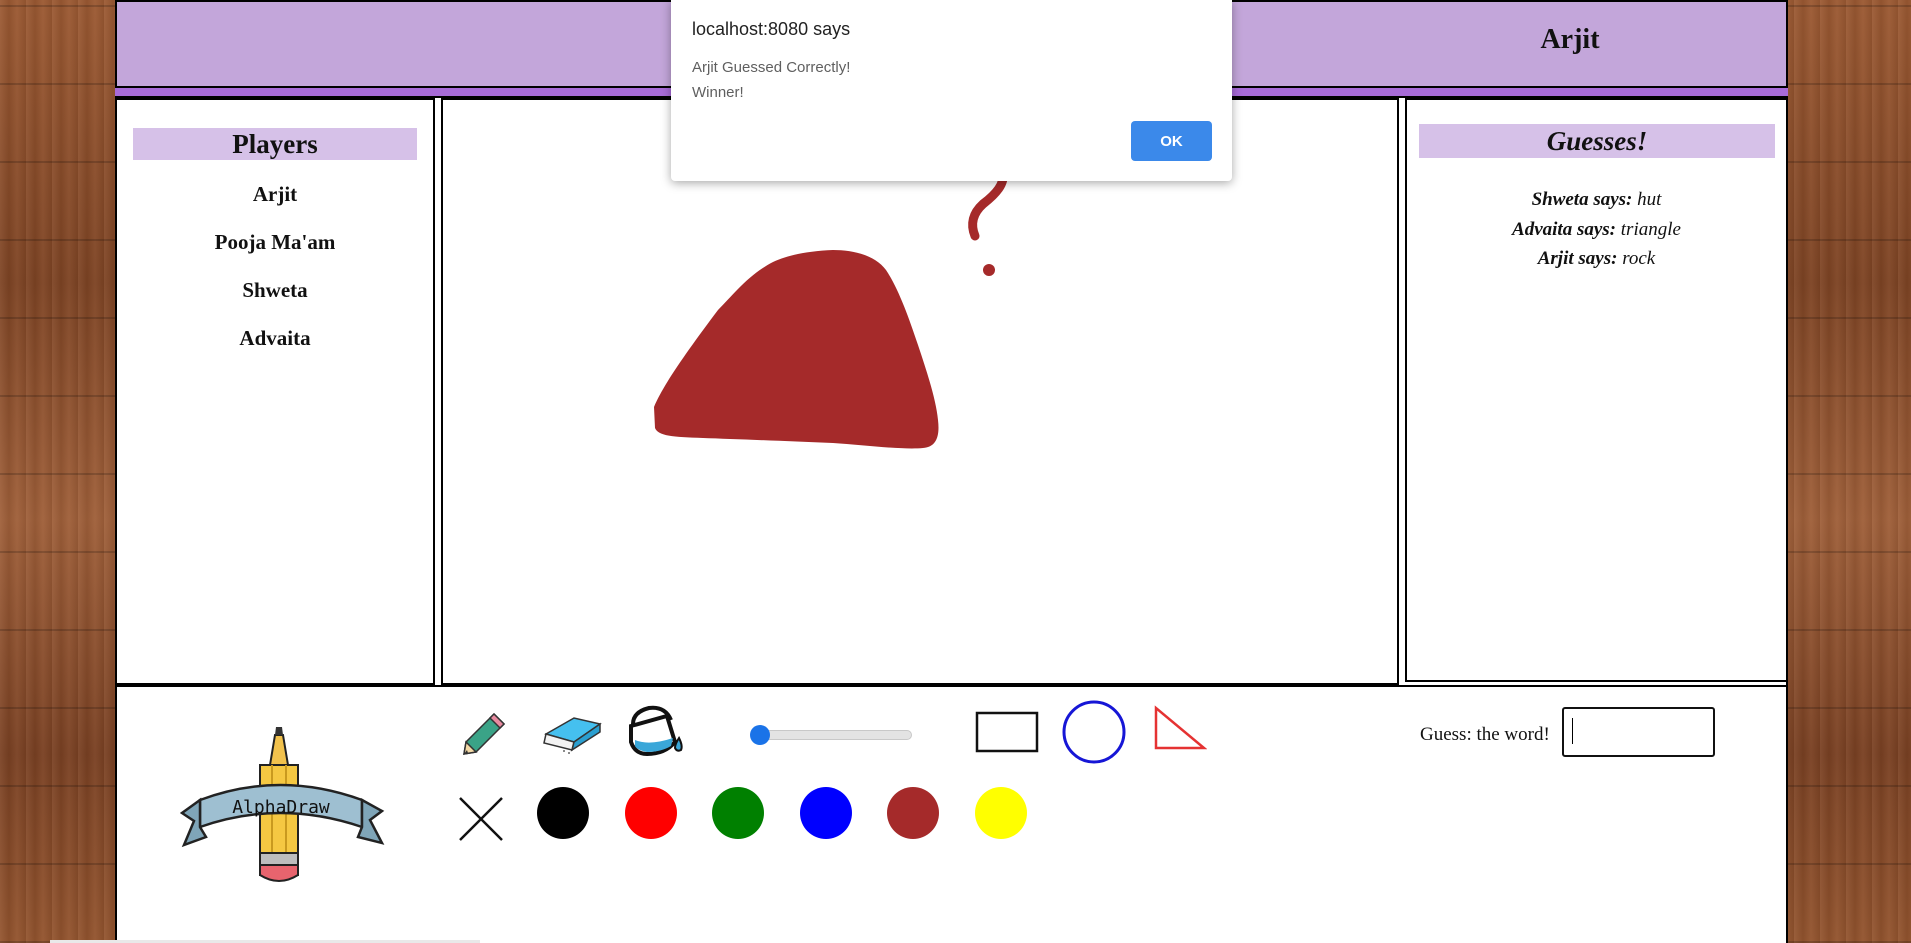 The height and width of the screenshot is (943, 1911). What do you see at coordinates (275, 276) in the screenshot?
I see `player-list: Arjit Pooja Ma'am Shweta Advaita` at bounding box center [275, 276].